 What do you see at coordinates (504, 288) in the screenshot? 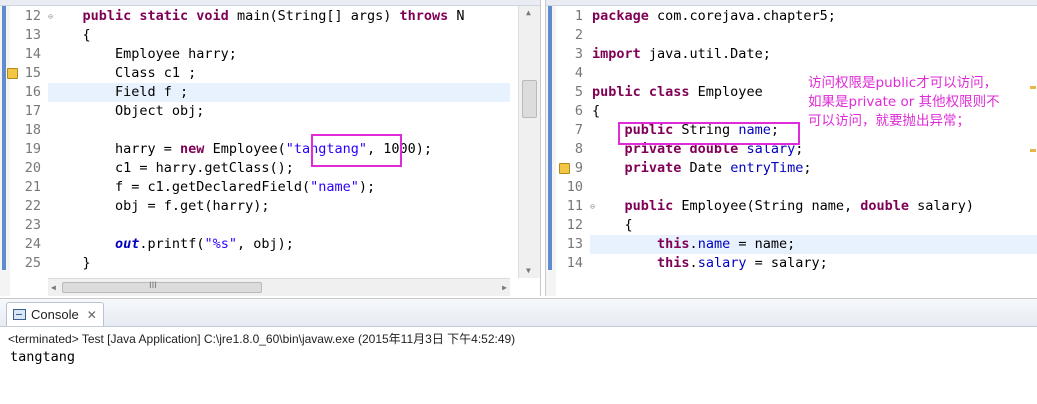
I see `scroll-right-arrow-icon: ▶` at bounding box center [504, 288].